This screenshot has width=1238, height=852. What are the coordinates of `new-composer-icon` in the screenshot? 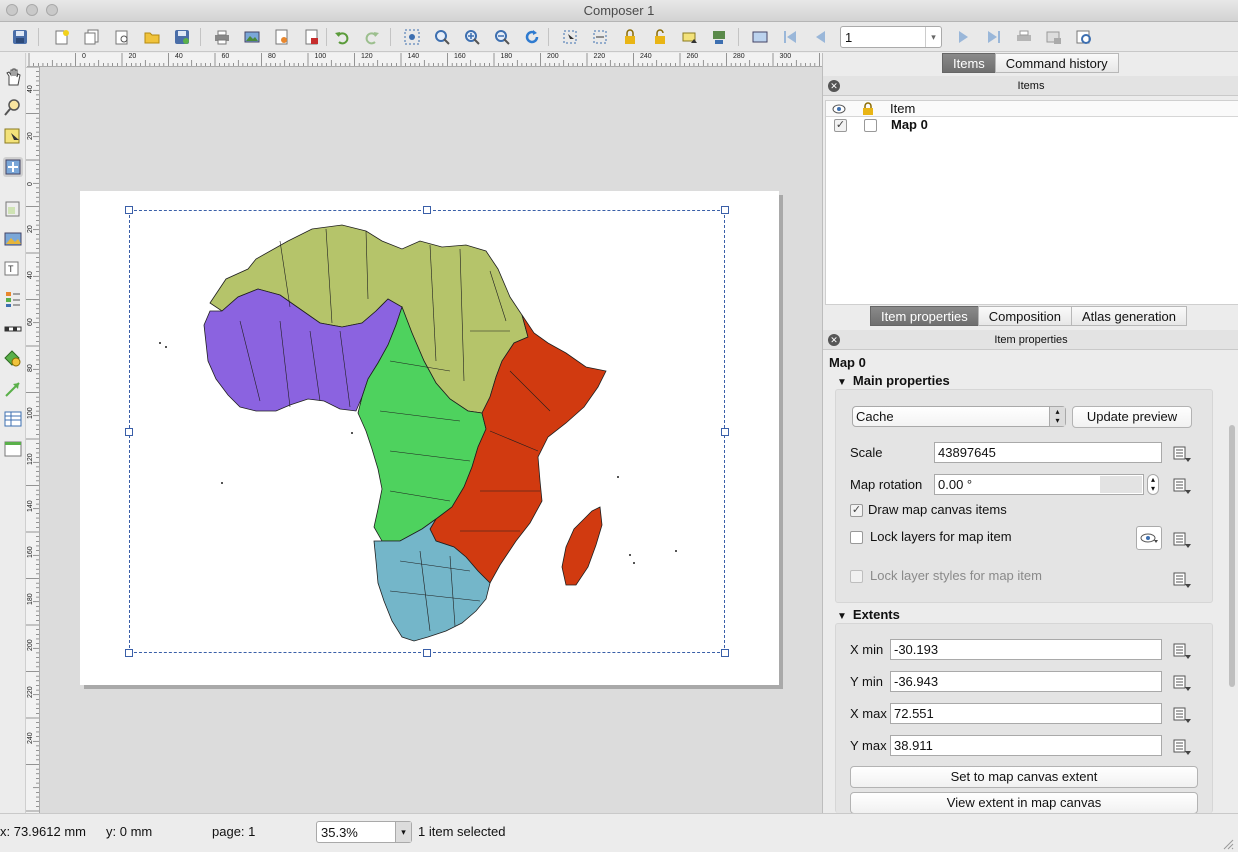 It's located at (62, 37).